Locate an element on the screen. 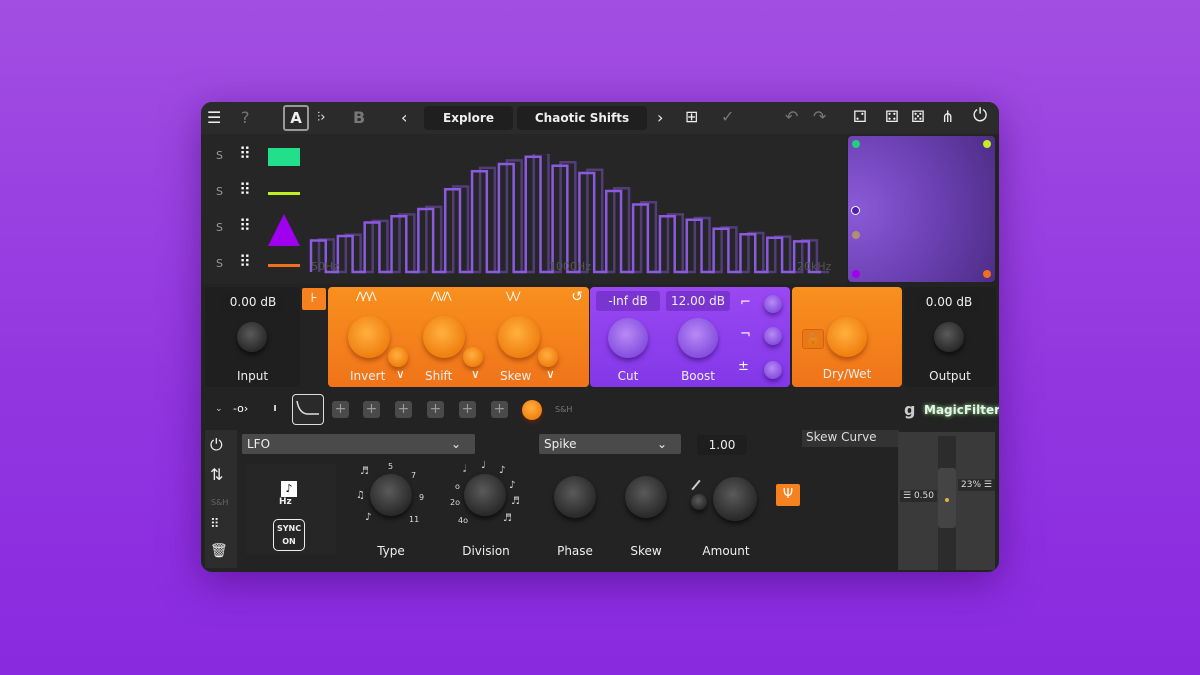  redo-icon: ↷ is located at coordinates (819, 117).